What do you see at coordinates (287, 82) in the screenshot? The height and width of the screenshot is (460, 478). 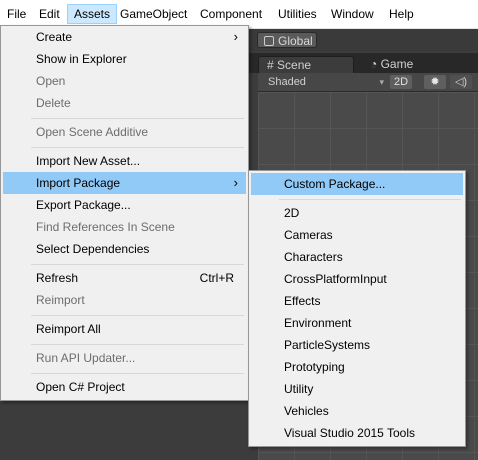 I see `shading-mode-label: Shaded` at bounding box center [287, 82].